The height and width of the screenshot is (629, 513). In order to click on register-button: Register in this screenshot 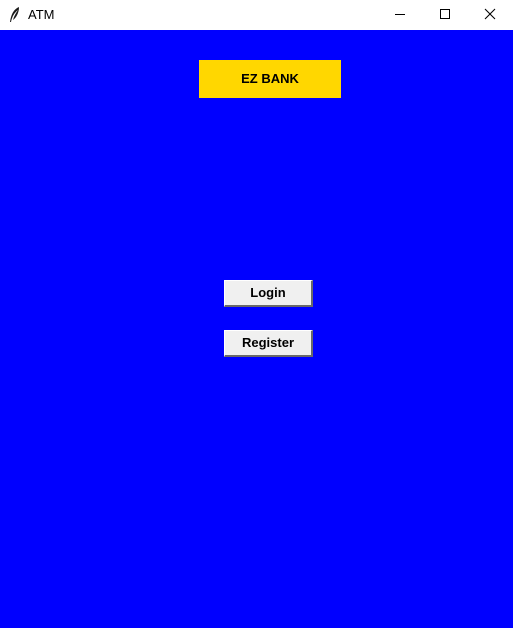, I will do `click(268, 343)`.